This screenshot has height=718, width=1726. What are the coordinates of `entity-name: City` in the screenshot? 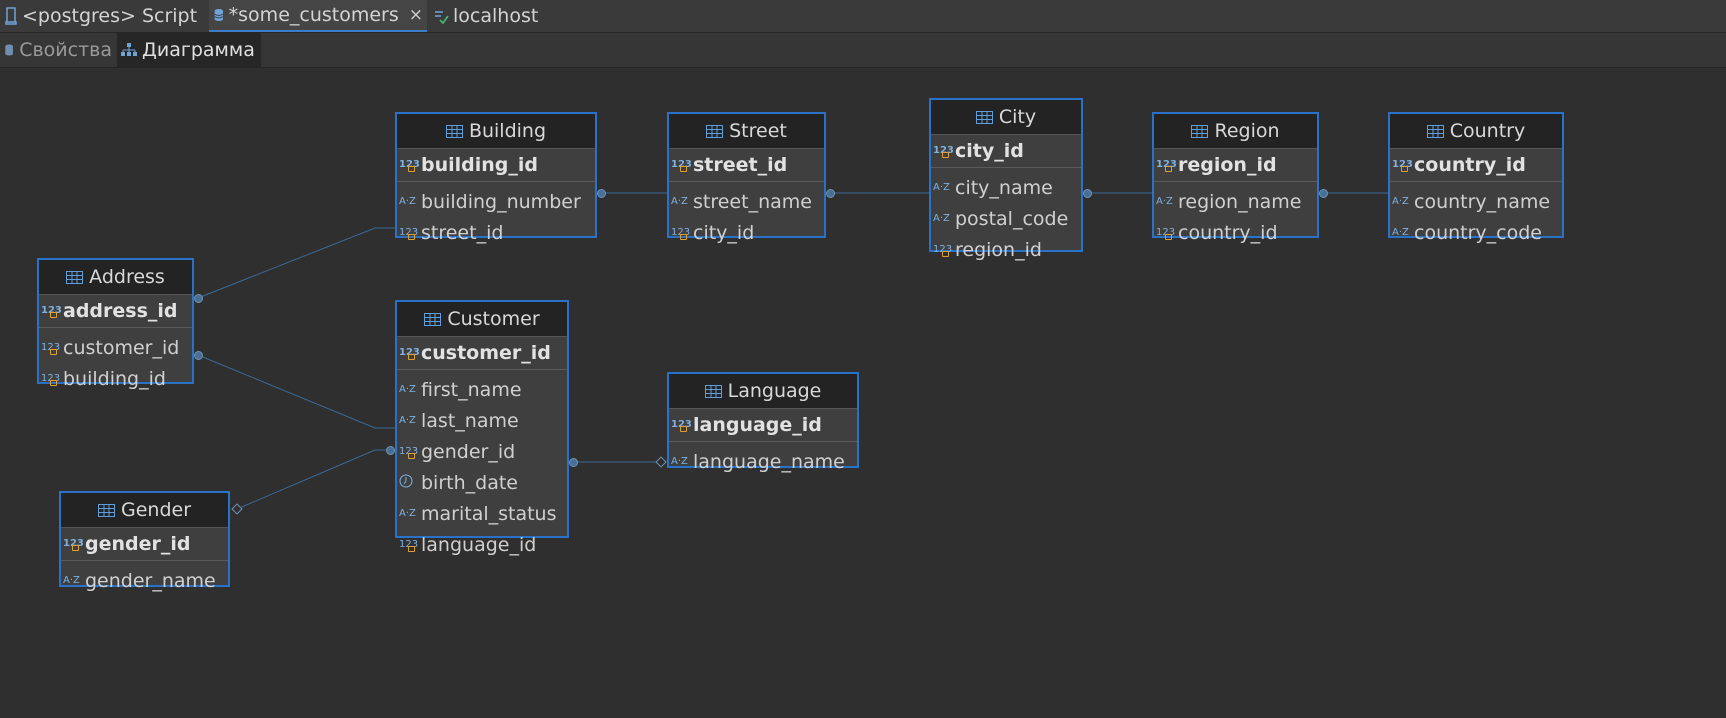 It's located at (1017, 117).